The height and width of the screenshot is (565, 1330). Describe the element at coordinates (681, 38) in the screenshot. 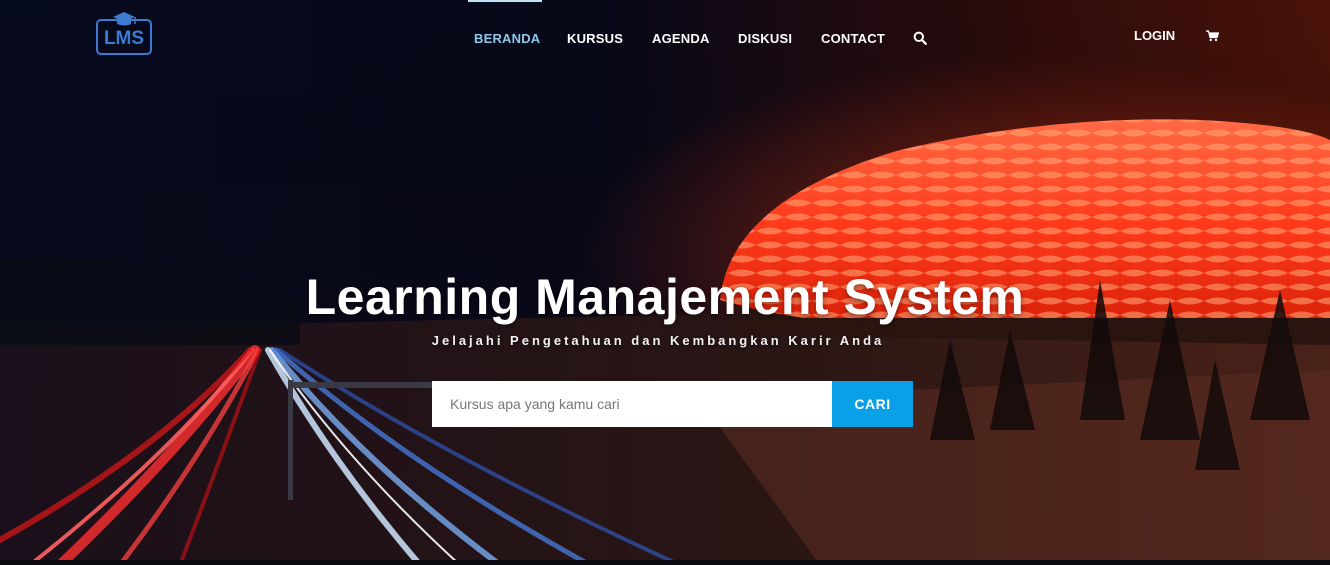

I see `nav-agenda: AGENDA` at that location.